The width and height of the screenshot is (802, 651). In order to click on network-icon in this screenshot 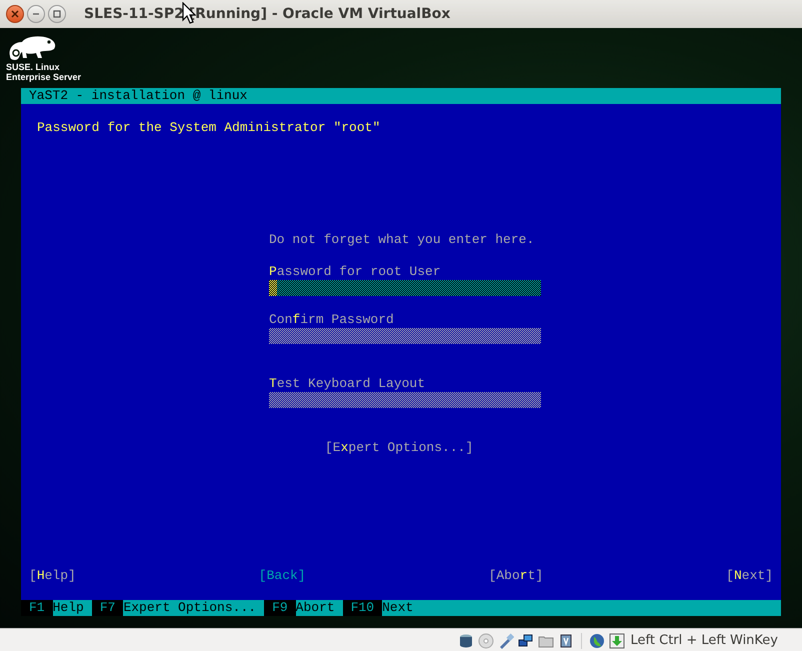, I will do `click(526, 640)`.